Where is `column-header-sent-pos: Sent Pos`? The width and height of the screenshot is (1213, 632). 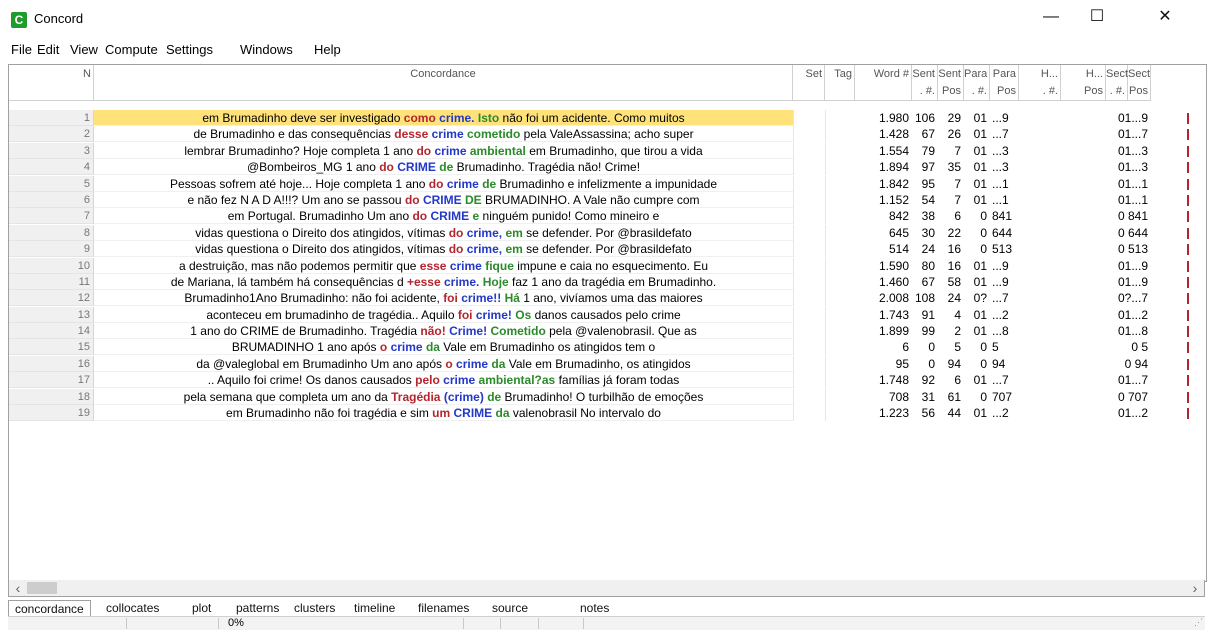
column-header-sent-pos: Sent Pos is located at coordinates (951, 83).